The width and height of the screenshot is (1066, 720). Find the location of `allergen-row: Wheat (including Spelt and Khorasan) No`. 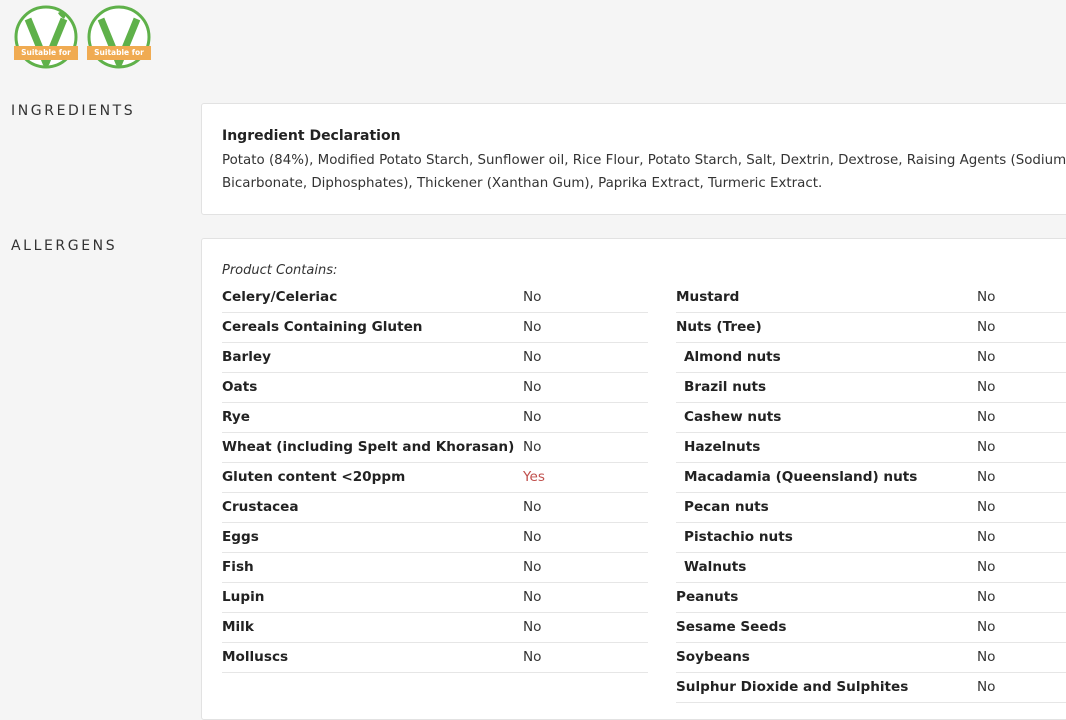

allergen-row: Wheat (including Spelt and Khorasan) No is located at coordinates (435, 448).